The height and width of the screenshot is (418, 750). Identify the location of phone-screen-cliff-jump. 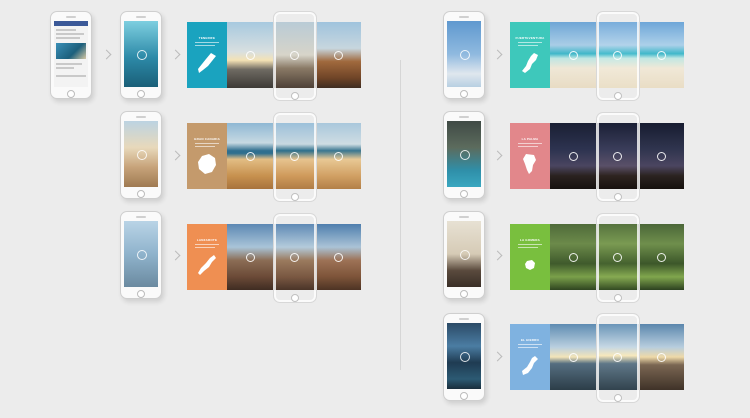
(141, 254).